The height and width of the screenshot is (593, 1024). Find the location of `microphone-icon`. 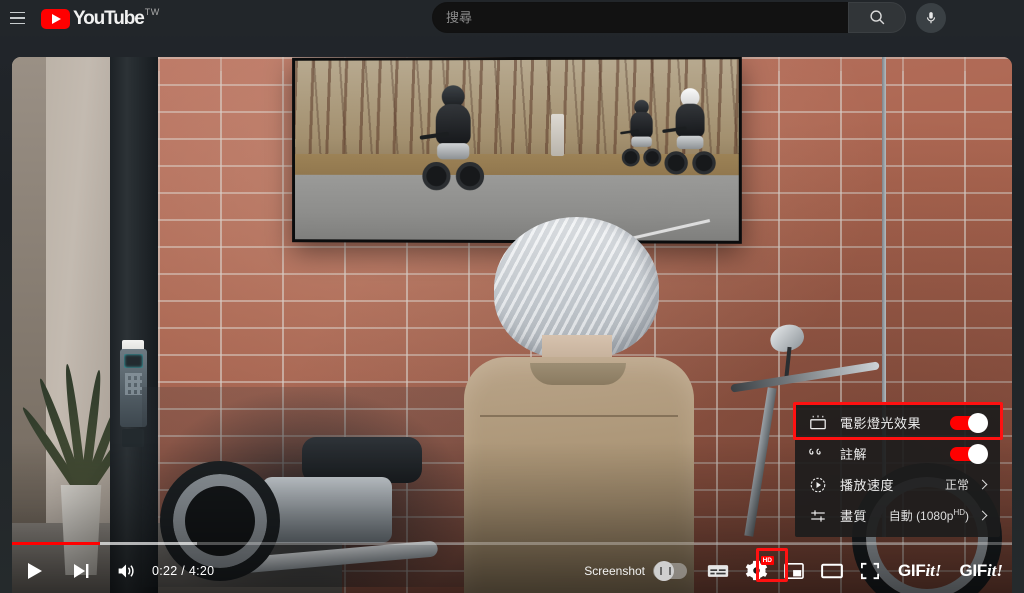

microphone-icon is located at coordinates (931, 17).